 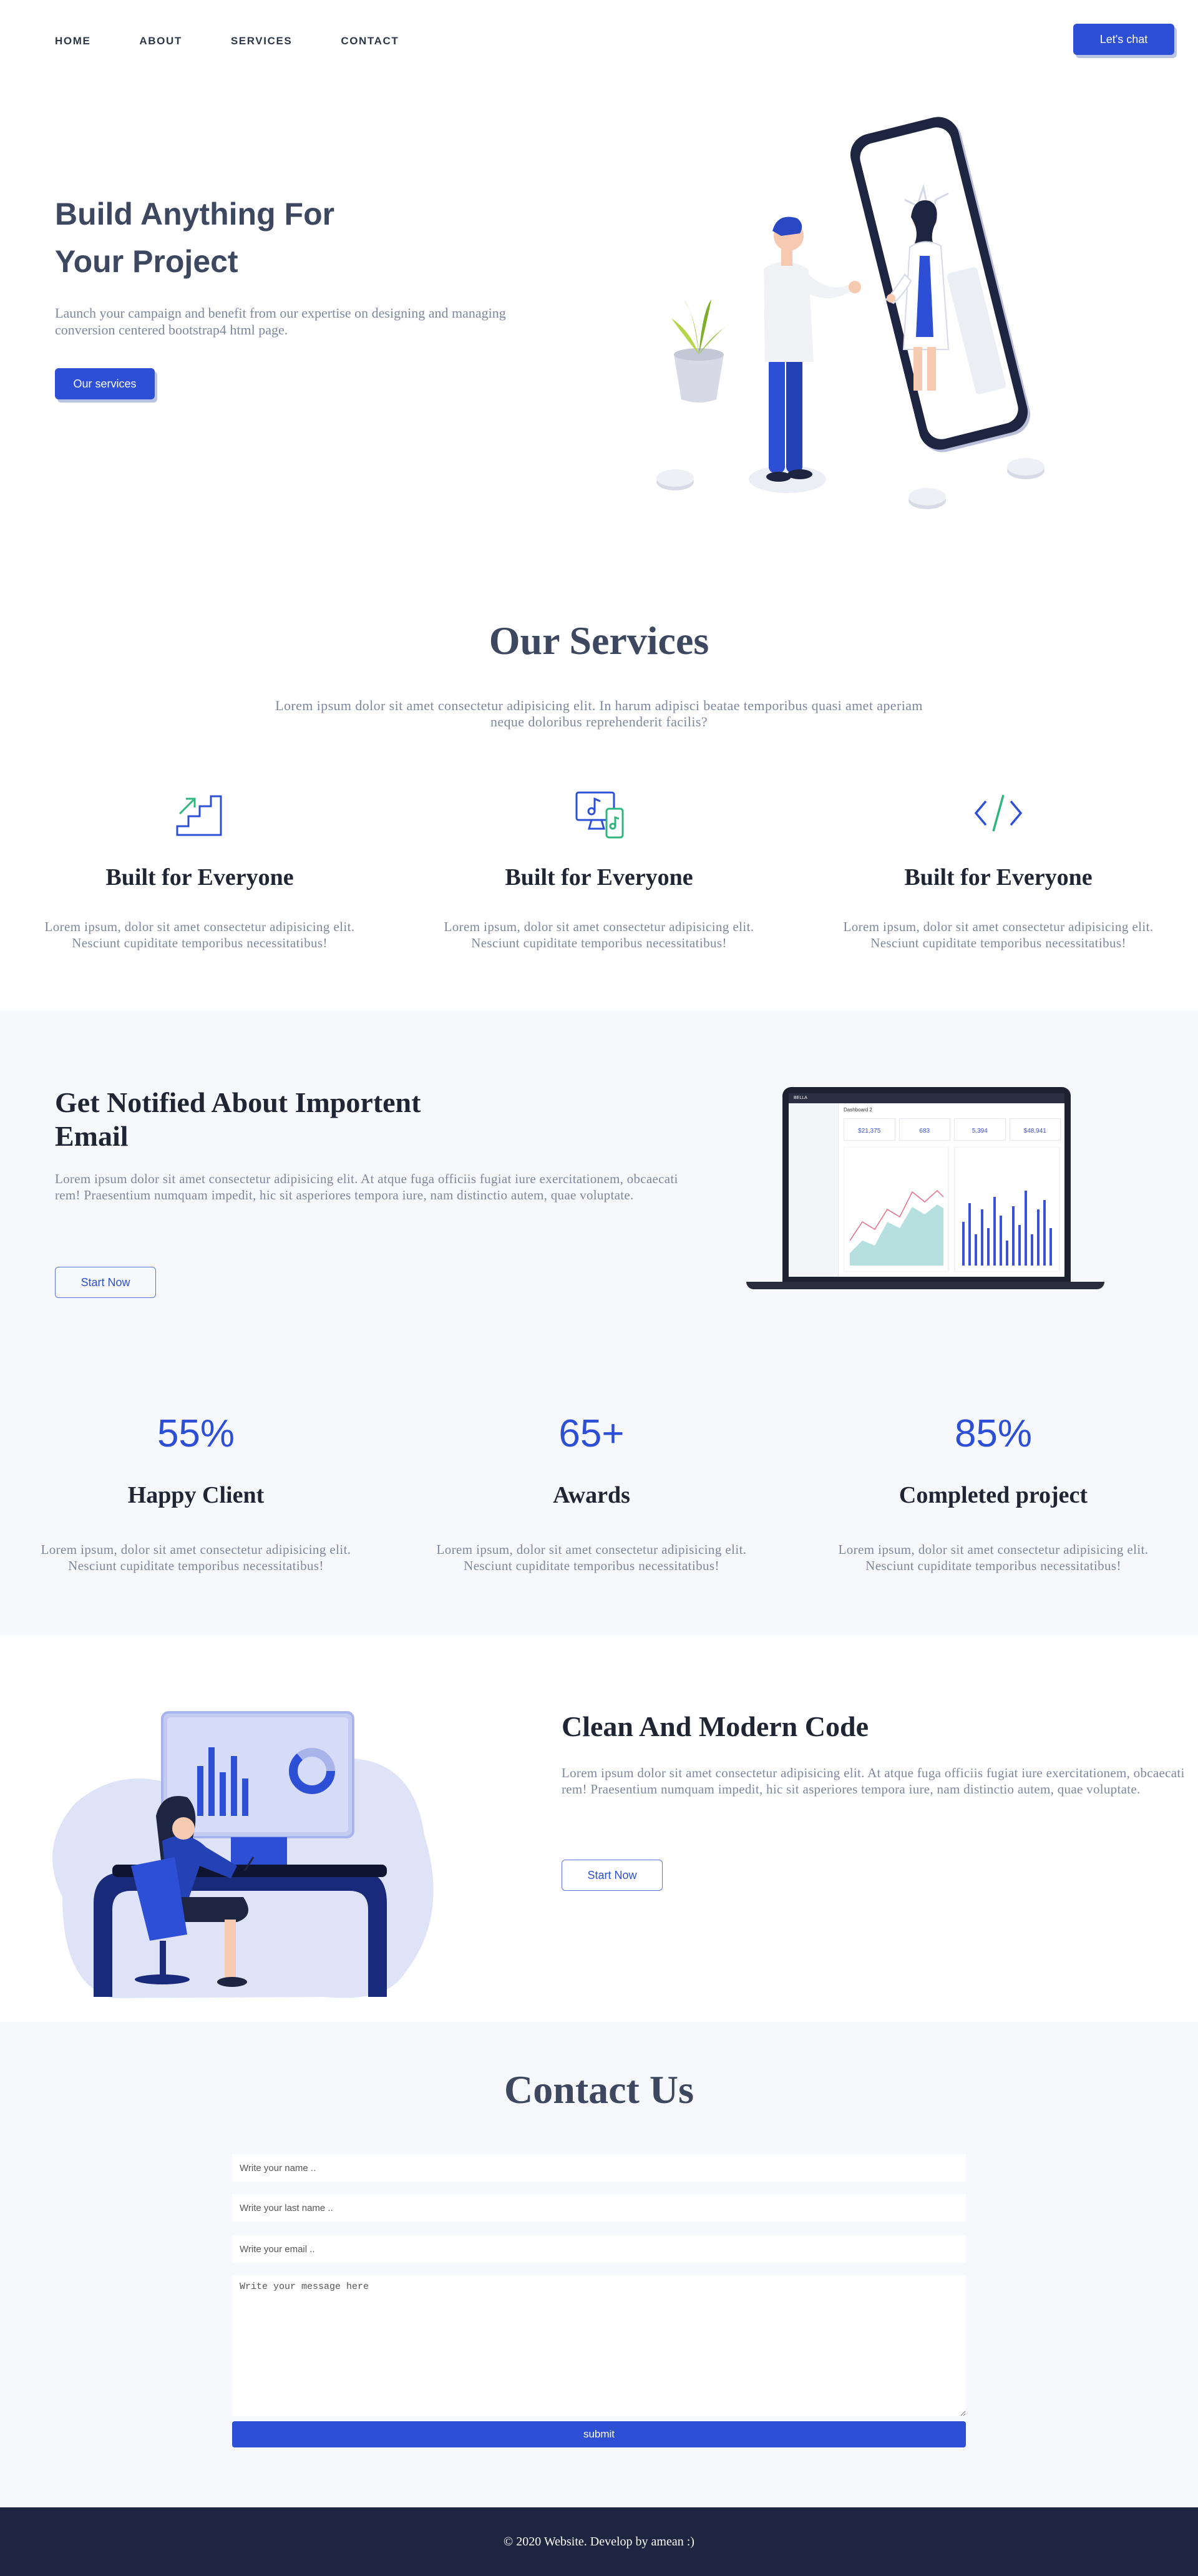 I want to click on stat-value: 85%, so click(x=993, y=1433).